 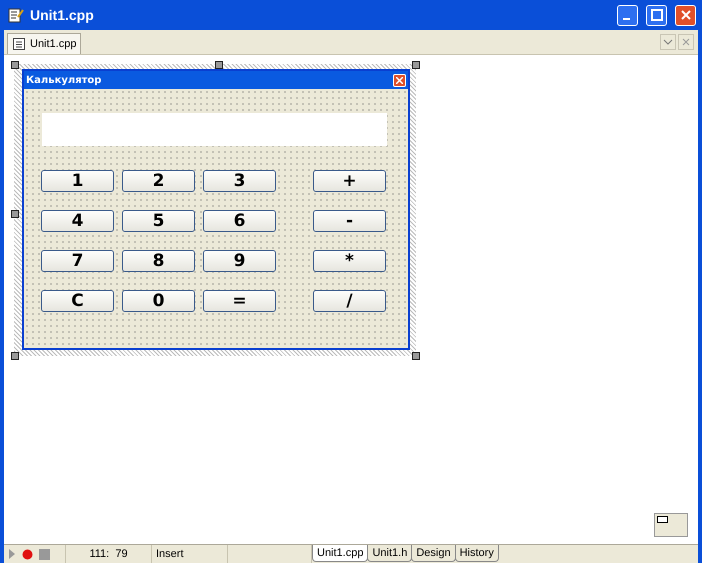 I want to click on minimap-widget, so click(x=671, y=525).